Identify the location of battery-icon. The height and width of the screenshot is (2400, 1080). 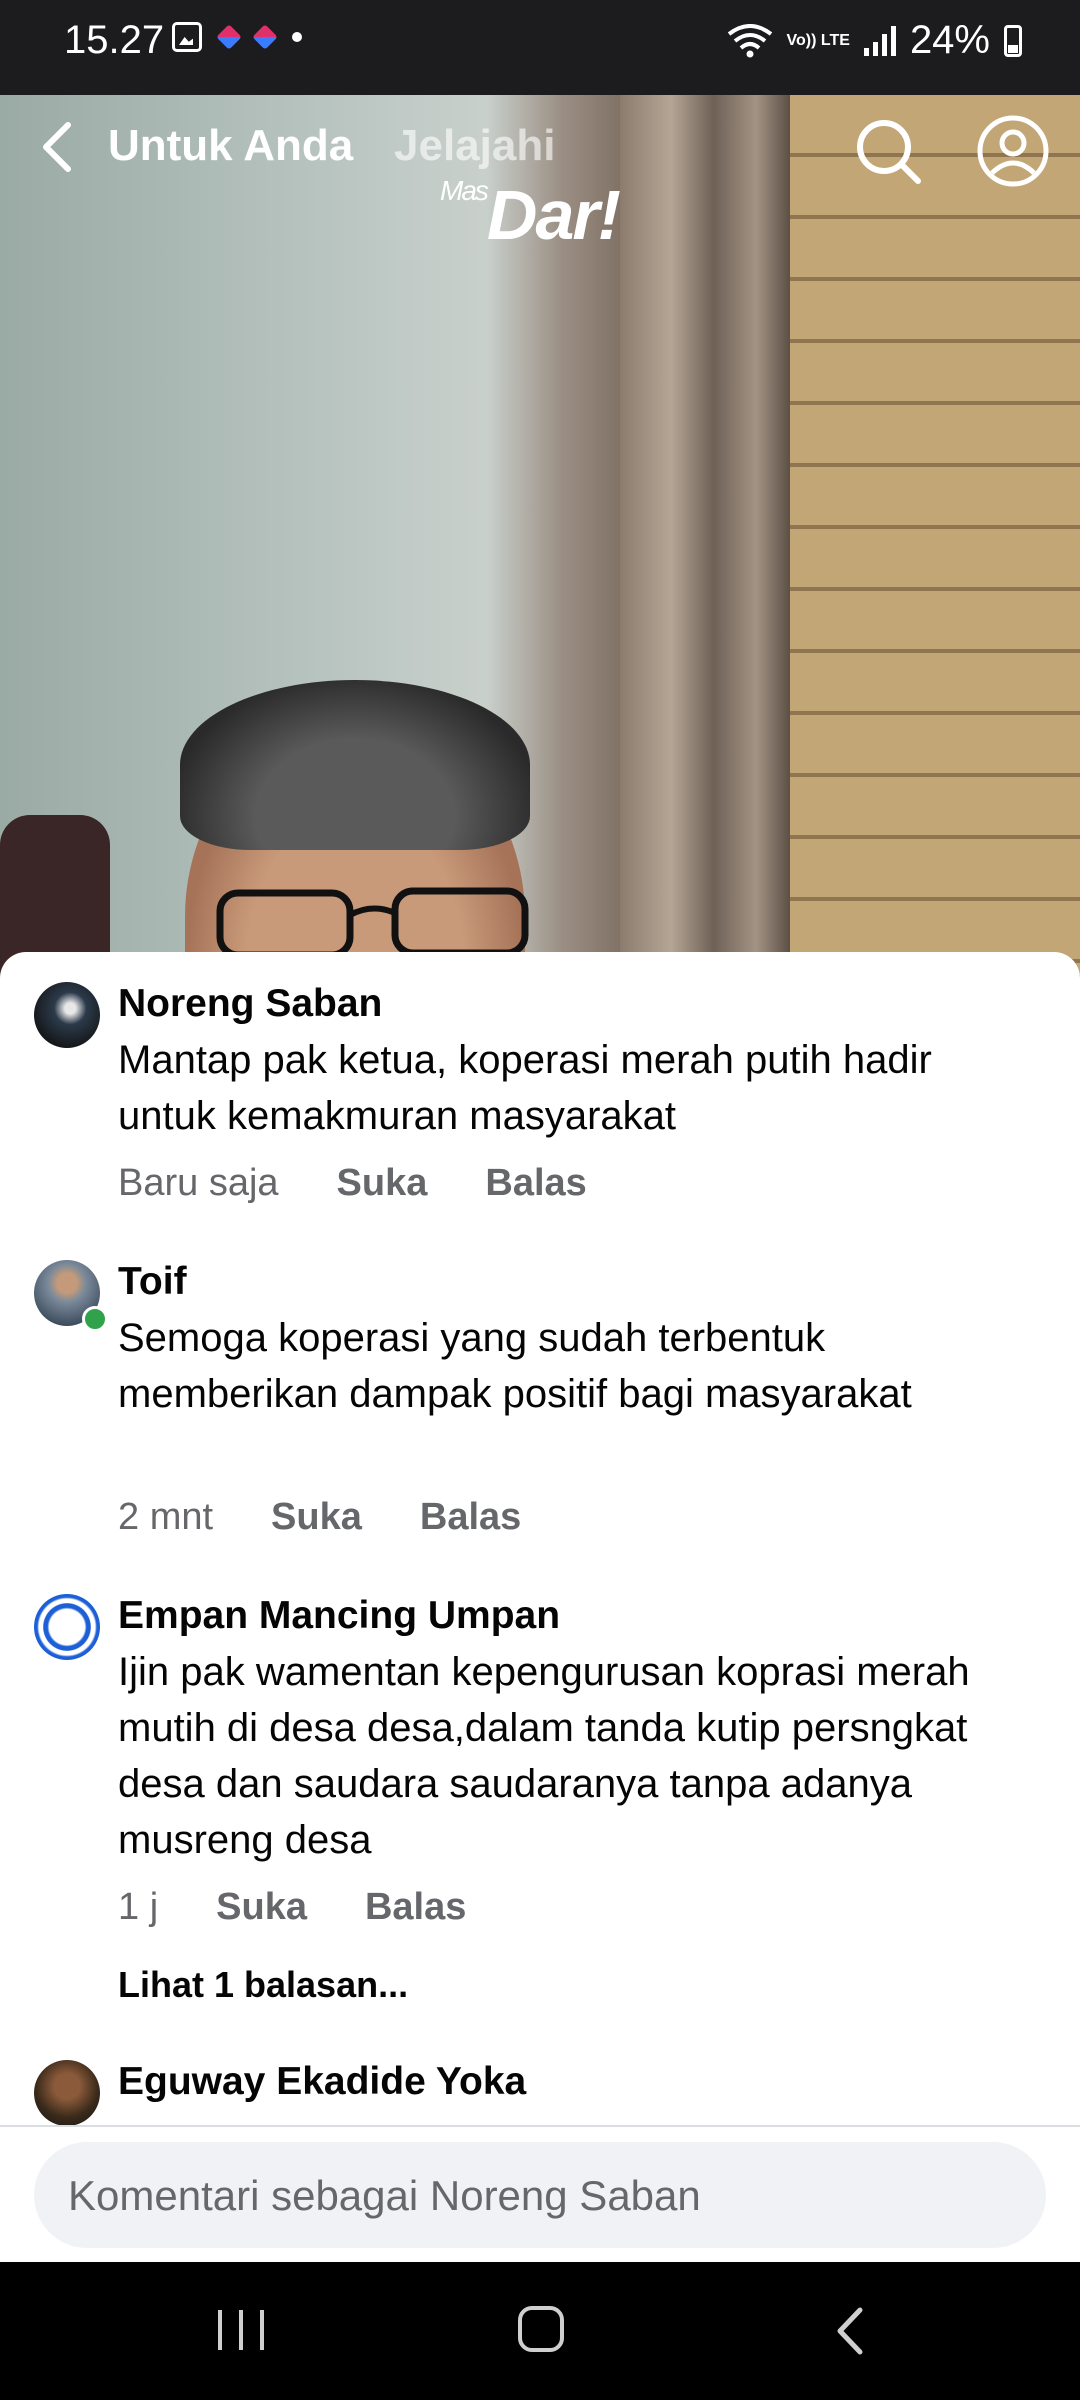
(1013, 40).